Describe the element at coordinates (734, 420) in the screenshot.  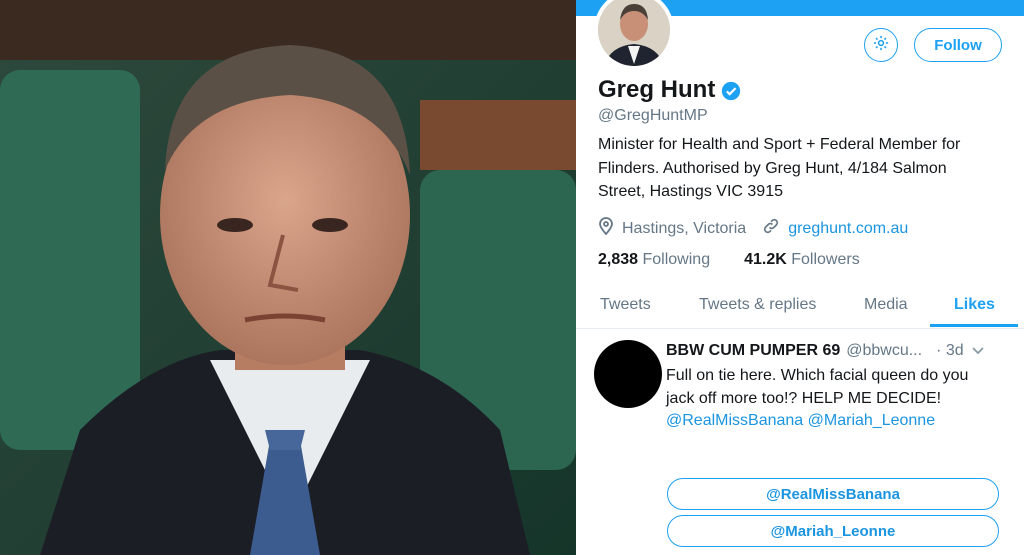
I see `tweet-mention-1: @RealMissBanana` at that location.